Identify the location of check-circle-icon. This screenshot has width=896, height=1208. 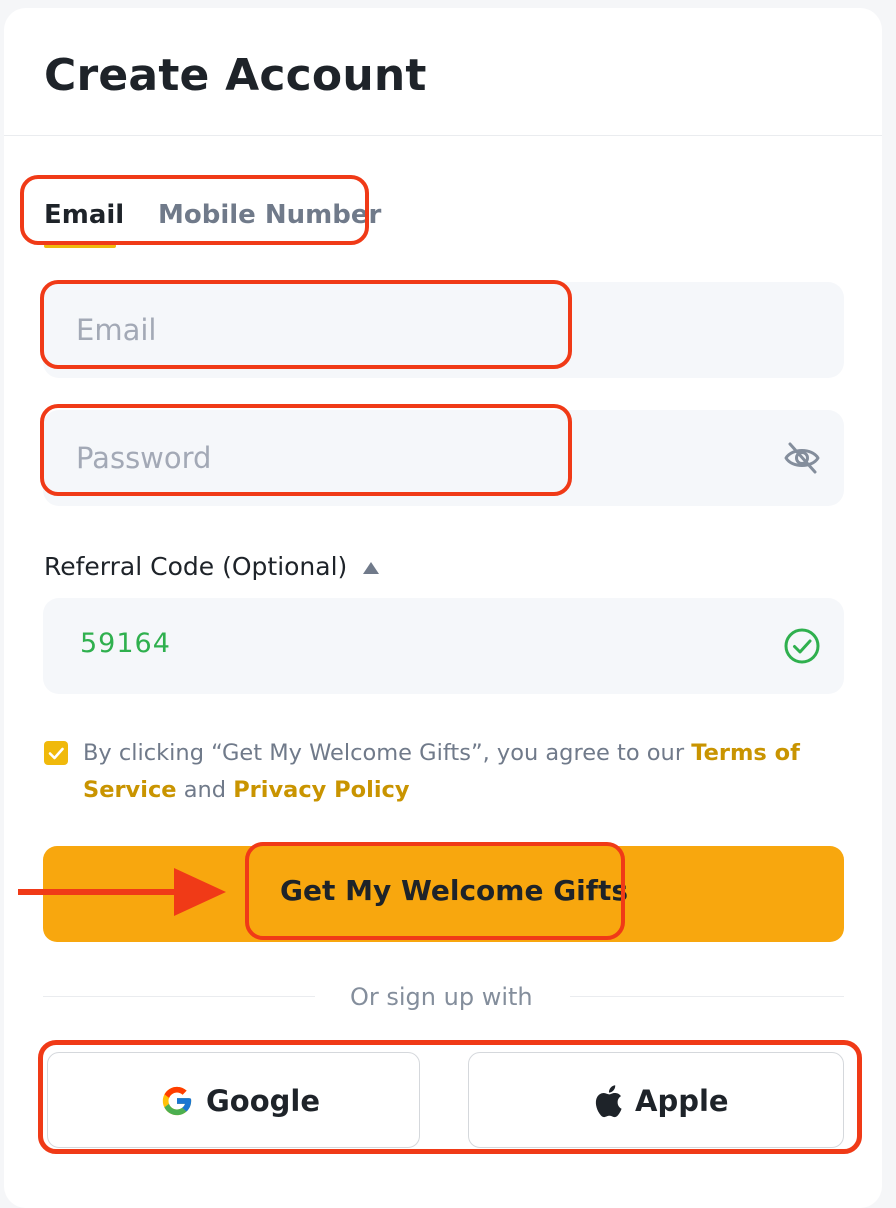
(802, 646).